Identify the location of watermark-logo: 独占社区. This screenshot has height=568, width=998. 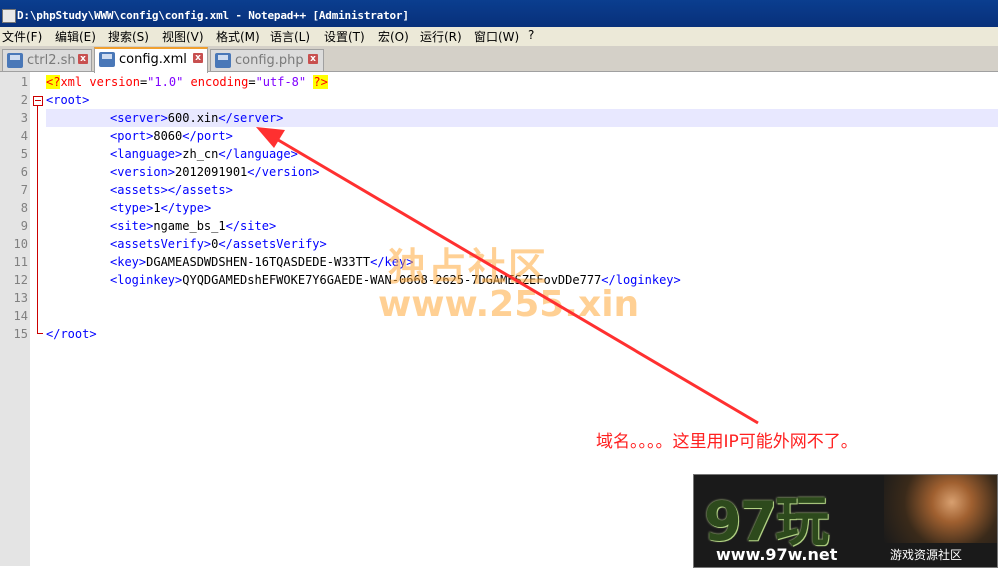
(468, 267).